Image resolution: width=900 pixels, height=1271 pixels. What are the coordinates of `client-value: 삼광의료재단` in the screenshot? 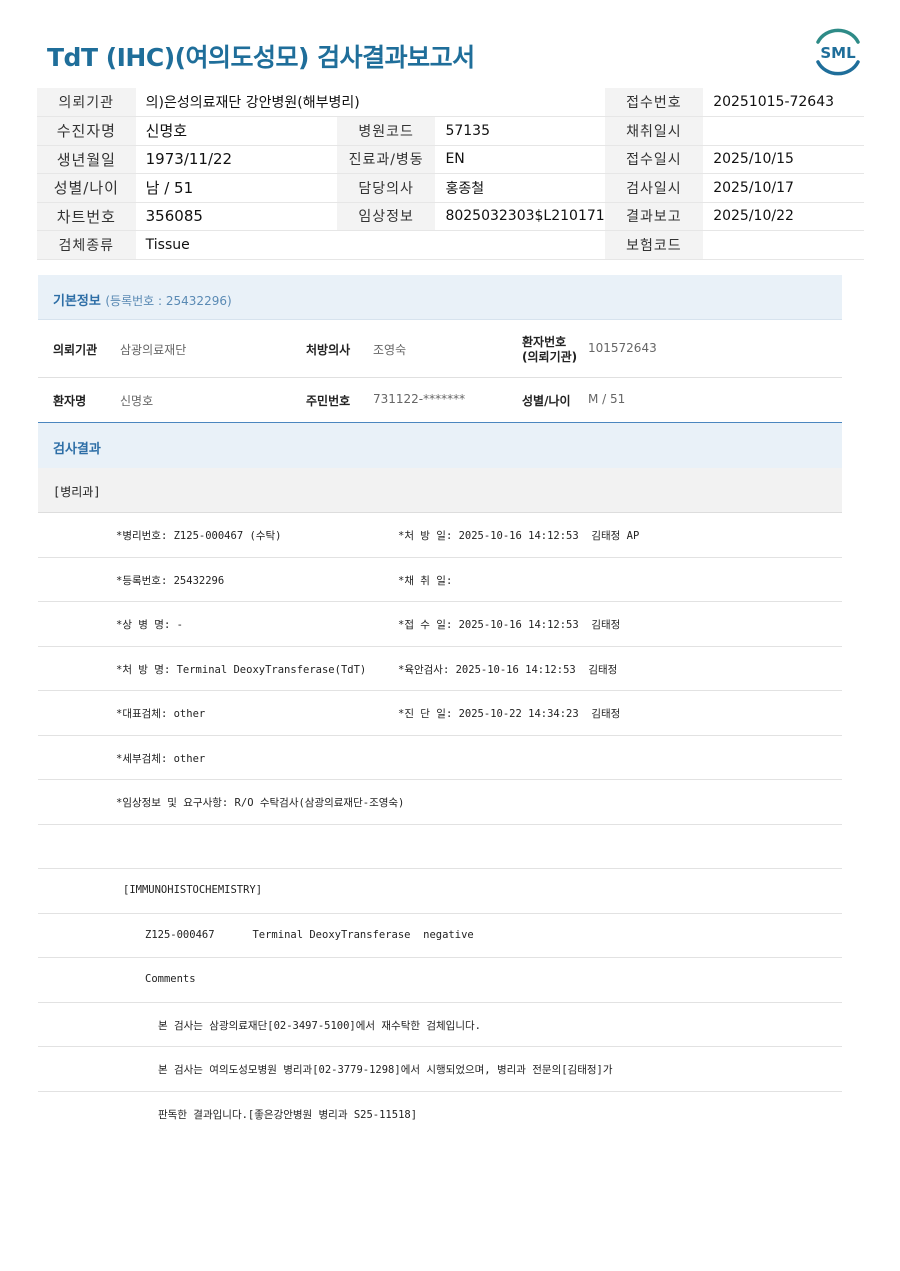 It's located at (153, 350).